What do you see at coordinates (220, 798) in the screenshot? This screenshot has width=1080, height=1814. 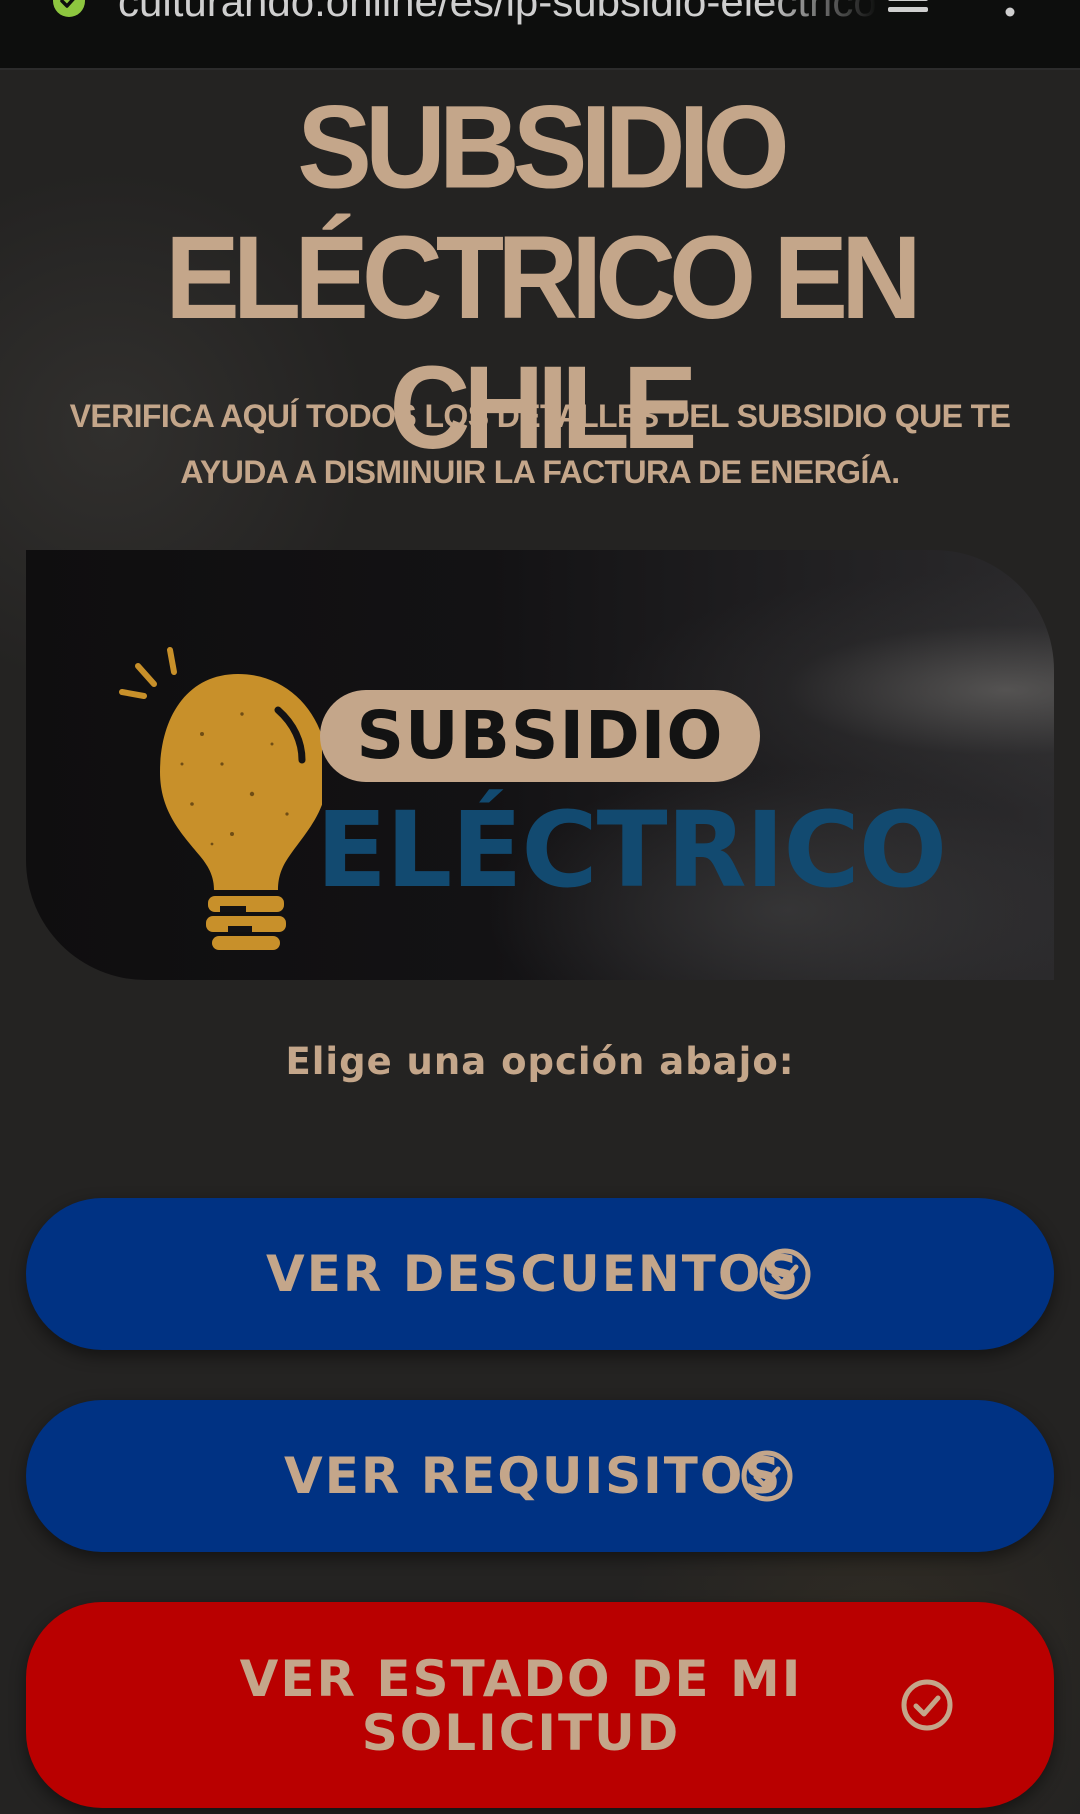 I see `lightbulb-icon` at bounding box center [220, 798].